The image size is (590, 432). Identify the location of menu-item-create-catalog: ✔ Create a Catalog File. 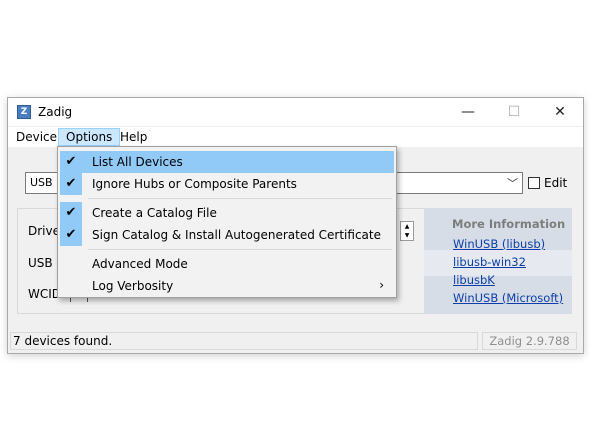
(227, 213).